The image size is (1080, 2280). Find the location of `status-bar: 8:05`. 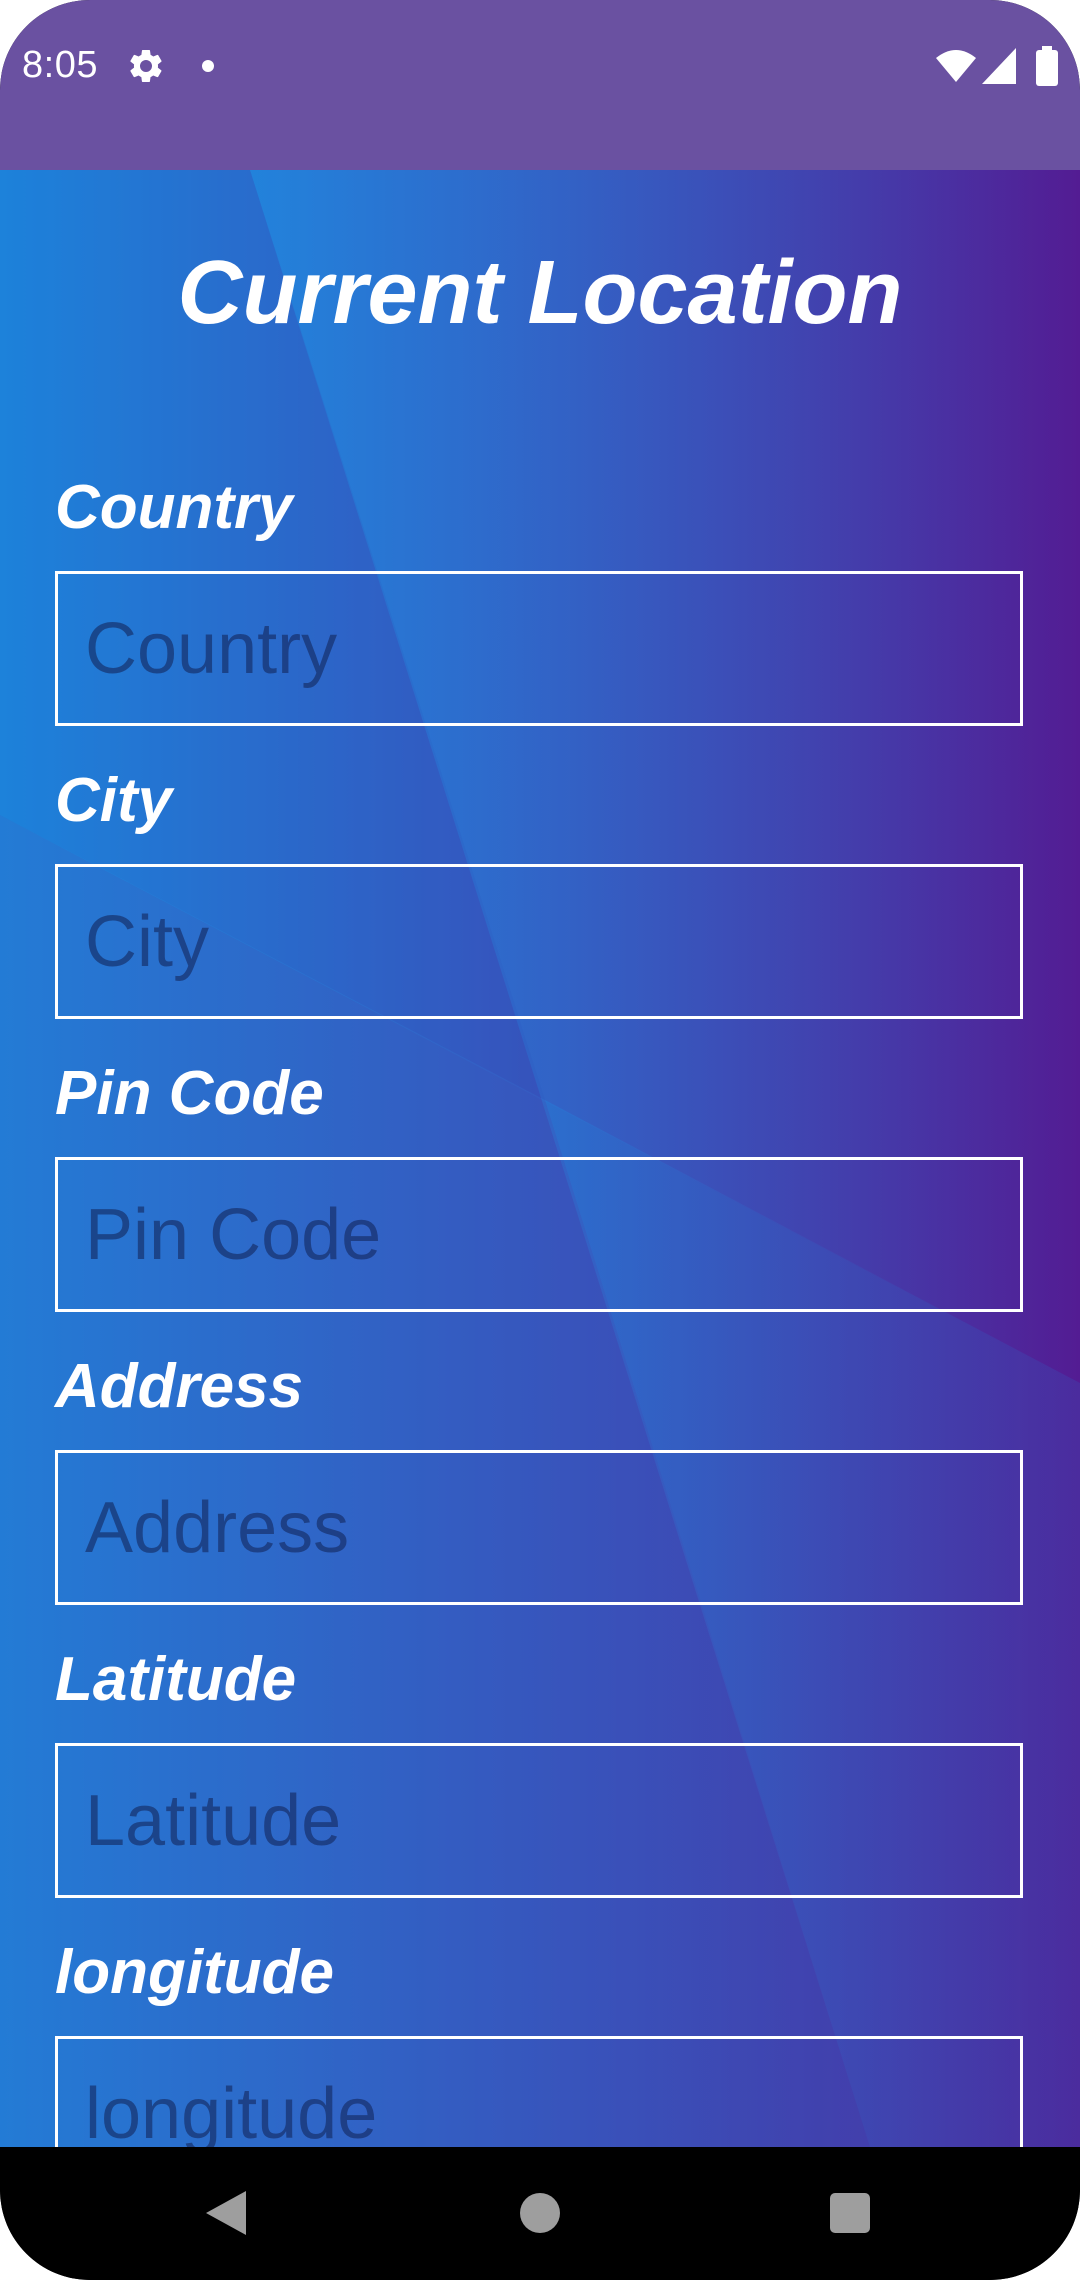

status-bar: 8:05 is located at coordinates (540, 85).